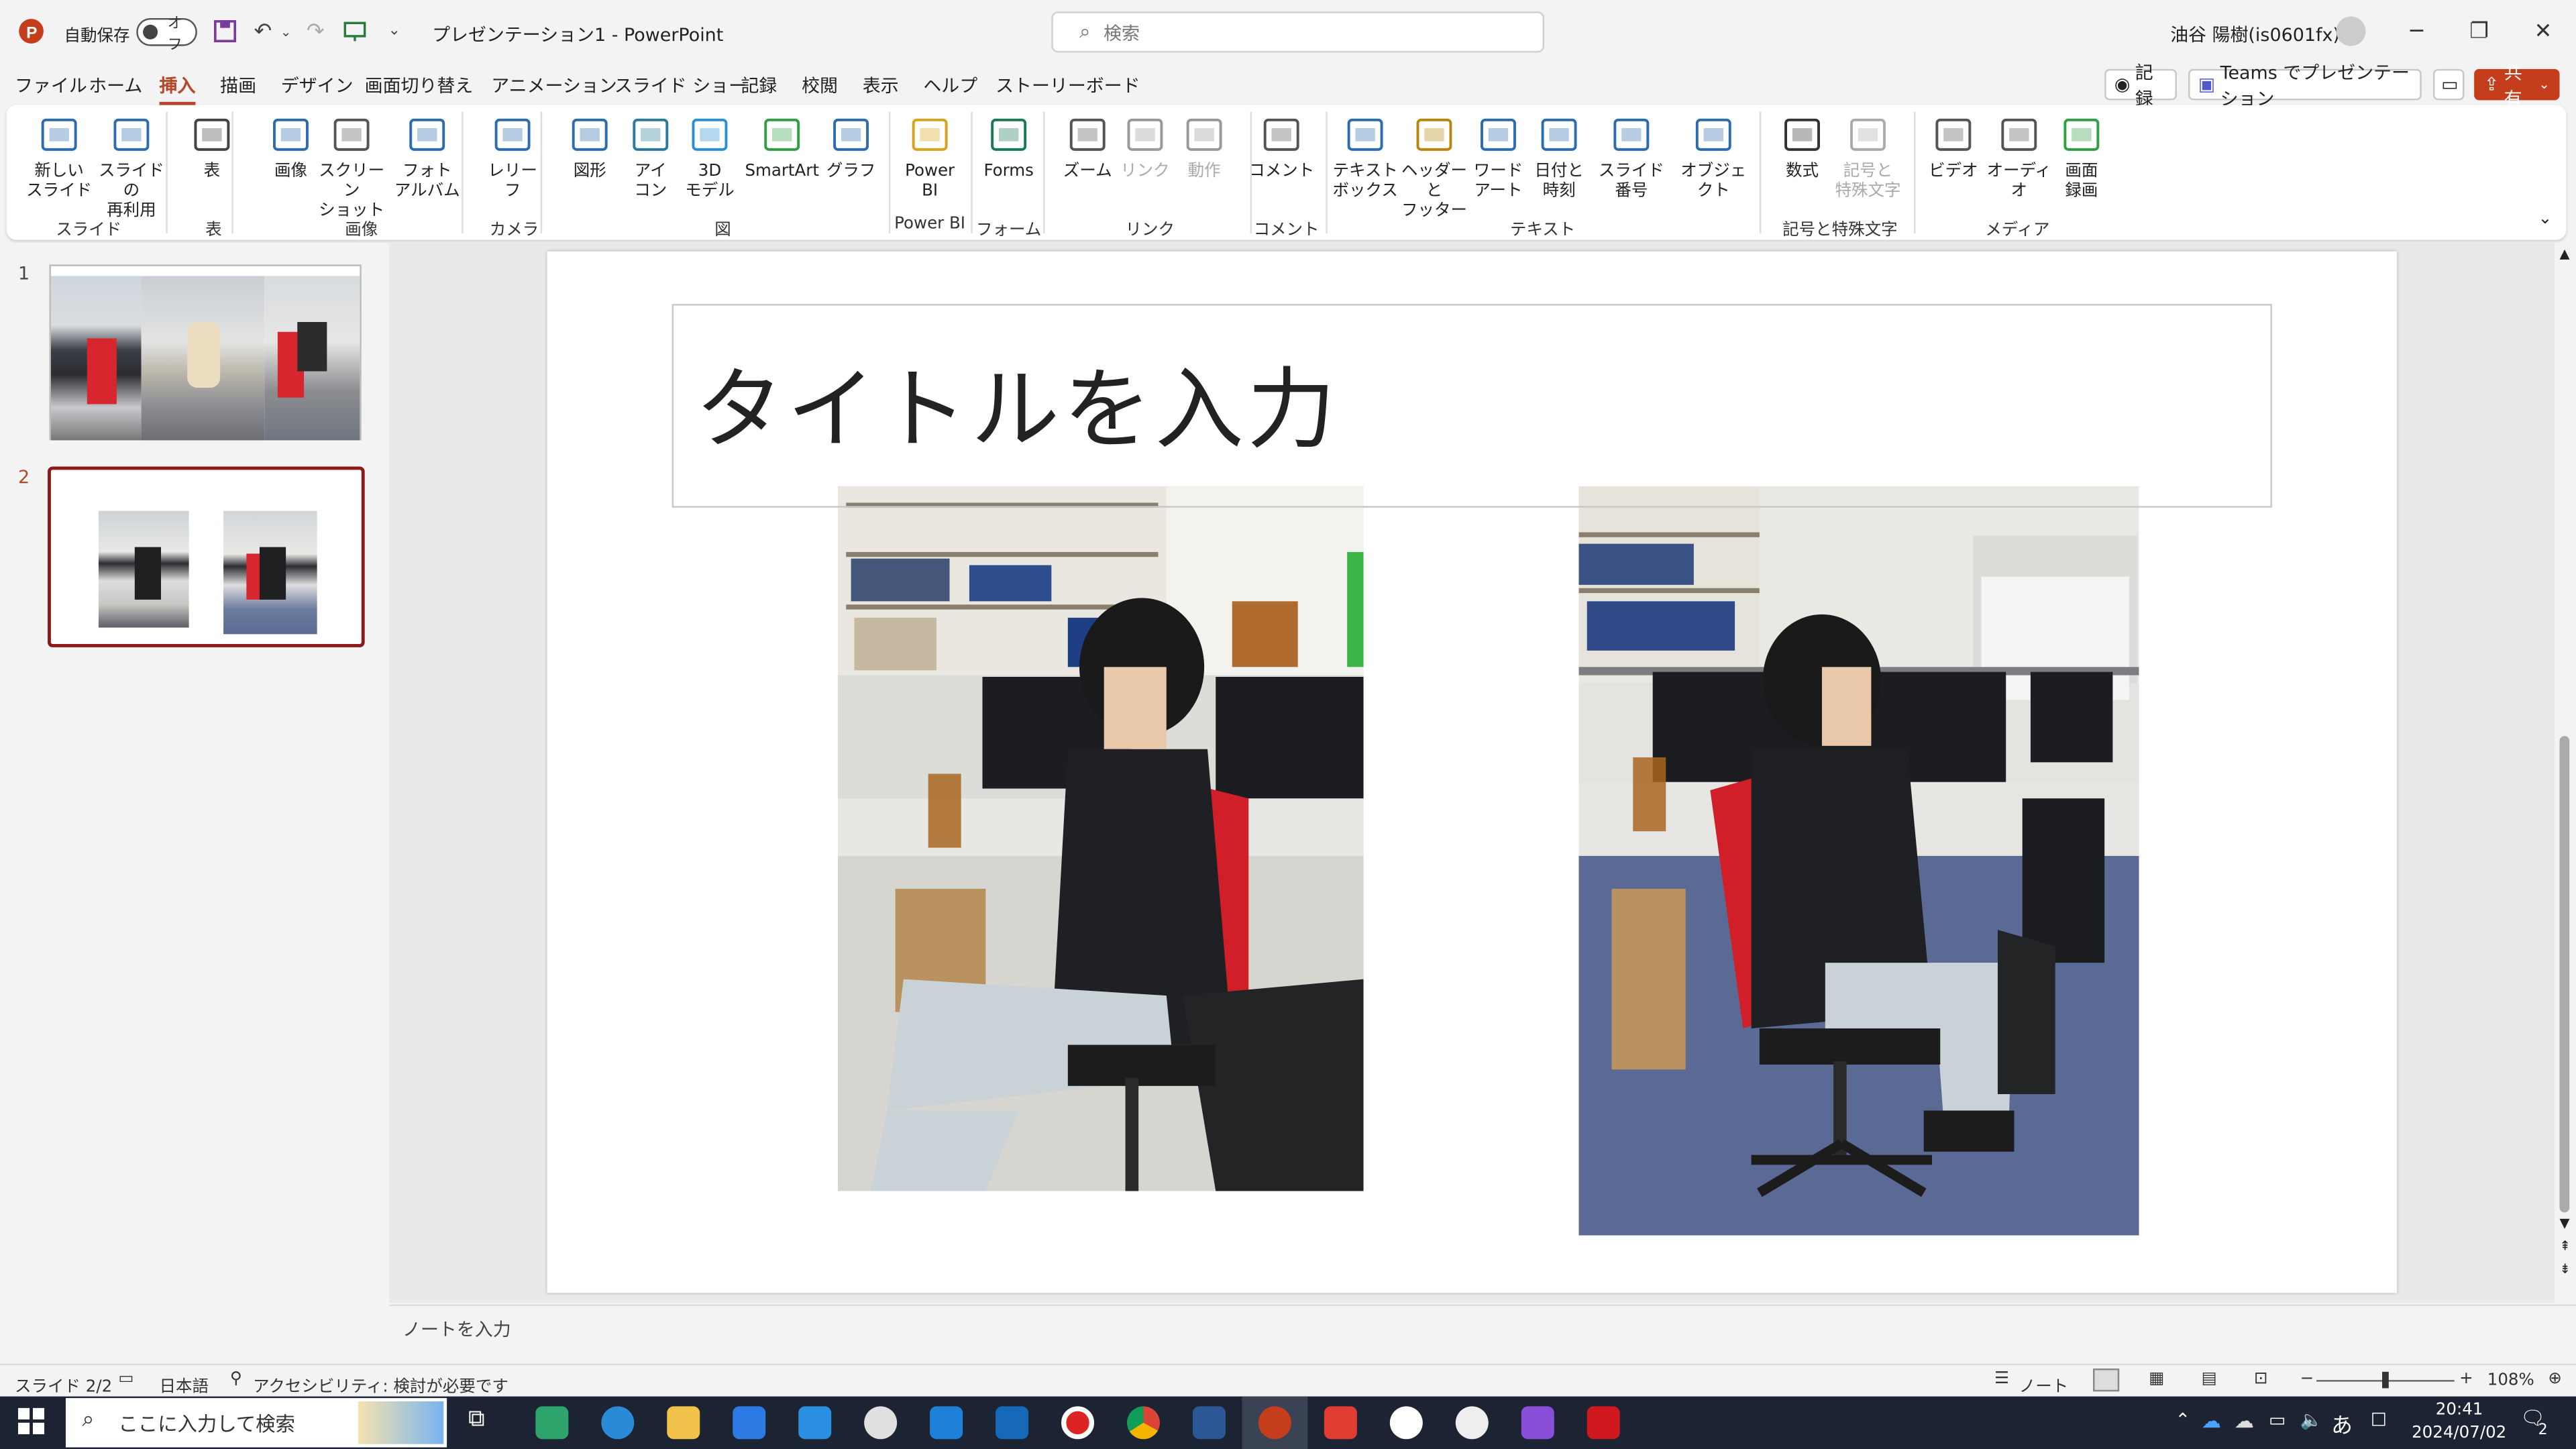  I want to click on autosave-toggle: オフ, so click(166, 34).